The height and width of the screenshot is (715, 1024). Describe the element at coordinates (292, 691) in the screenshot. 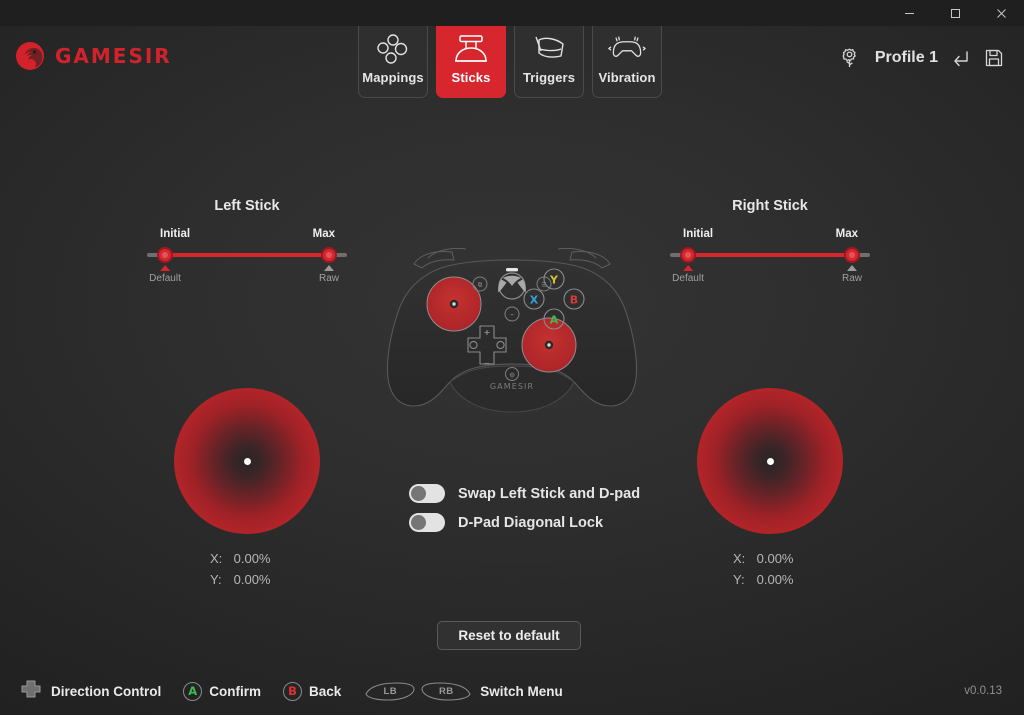

I see `b-button-icon: B` at that location.